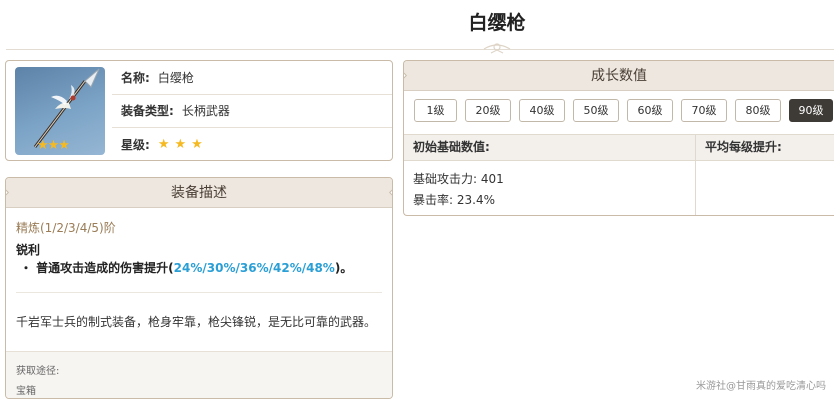 This screenshot has width=834, height=400. Describe the element at coordinates (252, 78) in the screenshot. I see `info-row-name: 名称: 白缨枪` at that location.